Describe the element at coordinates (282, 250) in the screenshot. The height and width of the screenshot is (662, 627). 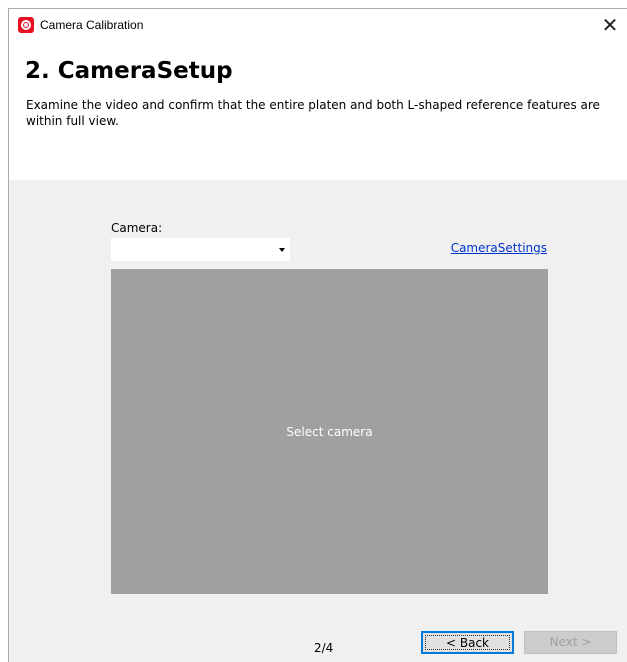
I see `dropdown-arrow-icon` at that location.